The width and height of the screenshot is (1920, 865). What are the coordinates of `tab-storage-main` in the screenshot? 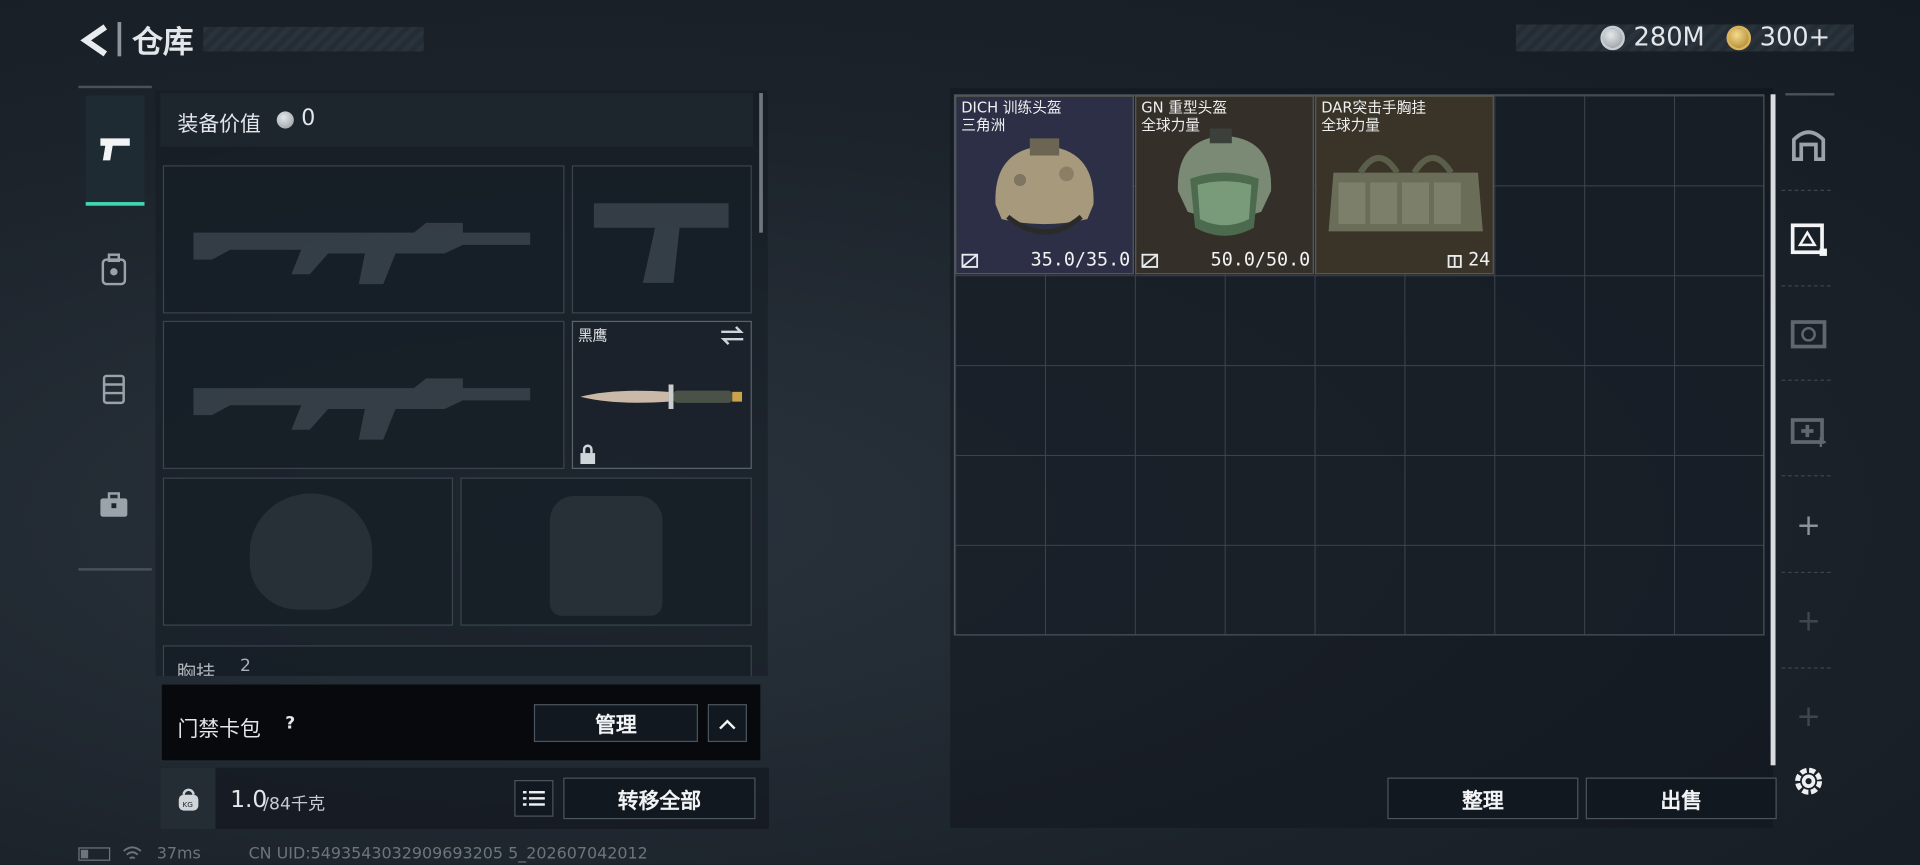 It's located at (1809, 143).